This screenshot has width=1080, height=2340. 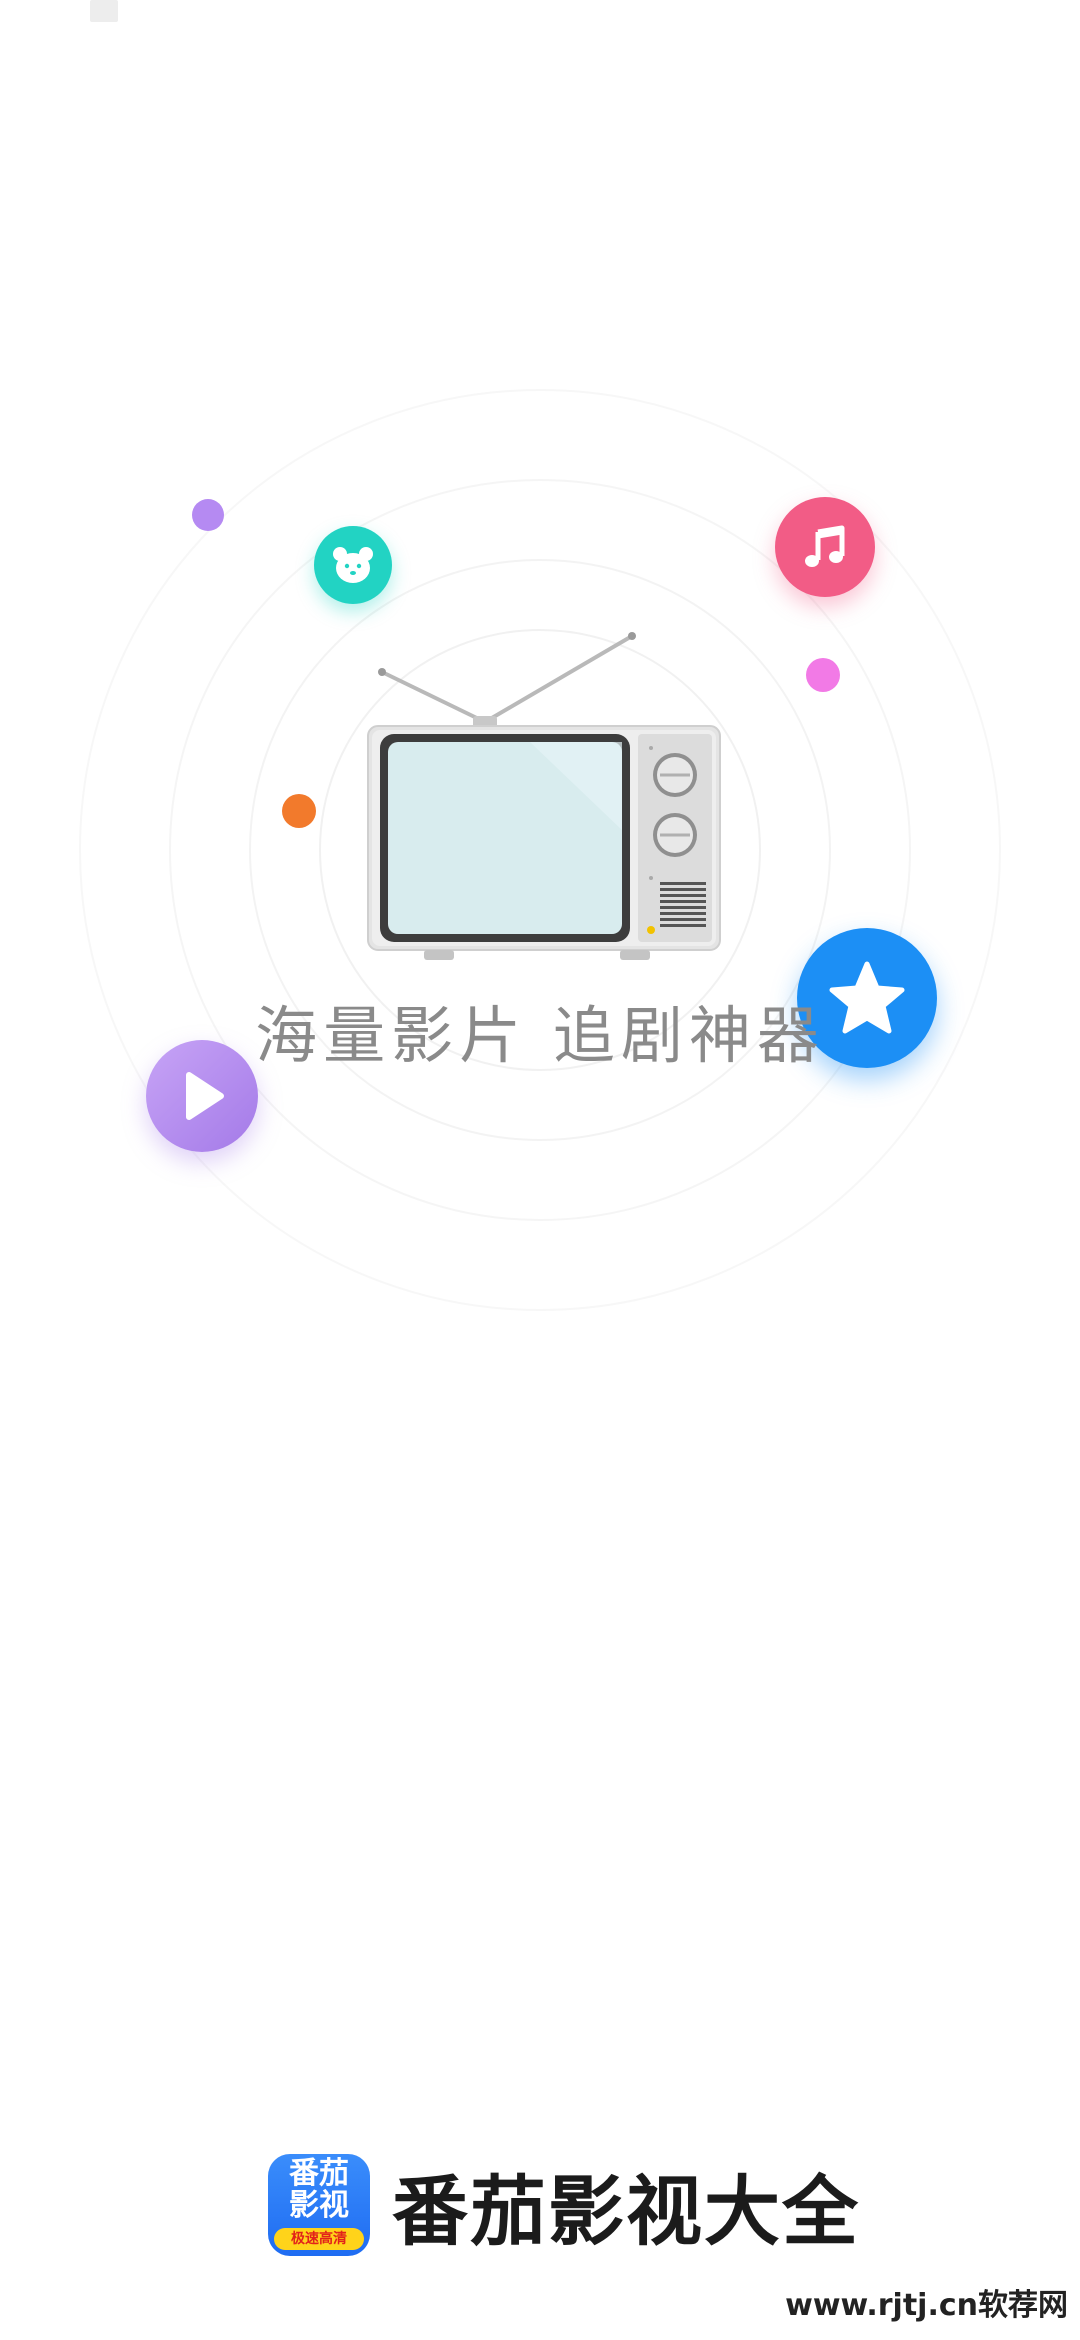 I want to click on app-logo-line1: 番茄, so click(x=319, y=2173).